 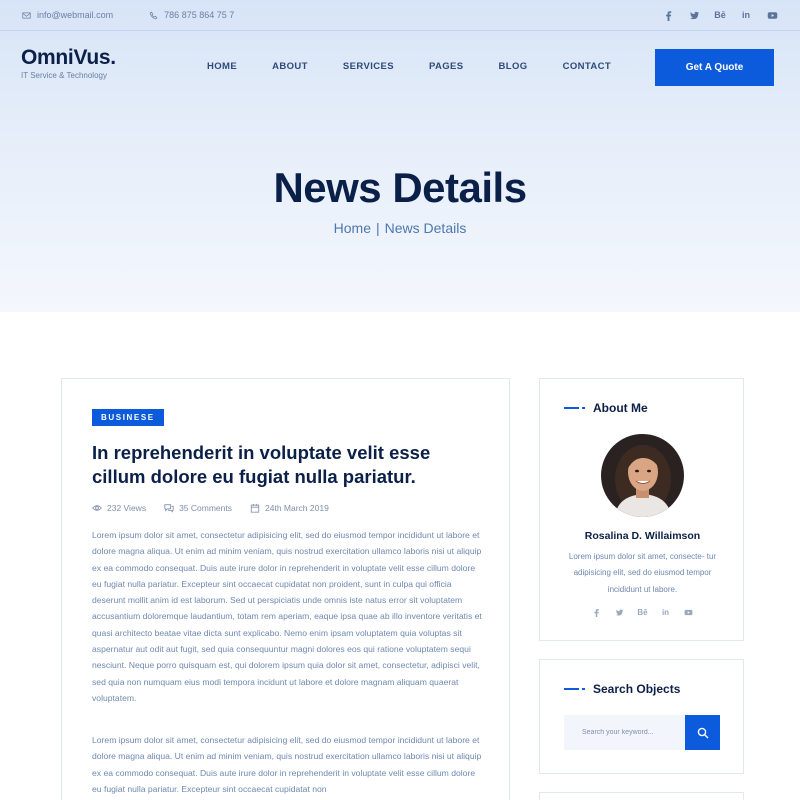 I want to click on about-widget-title: About Me, so click(x=606, y=408).